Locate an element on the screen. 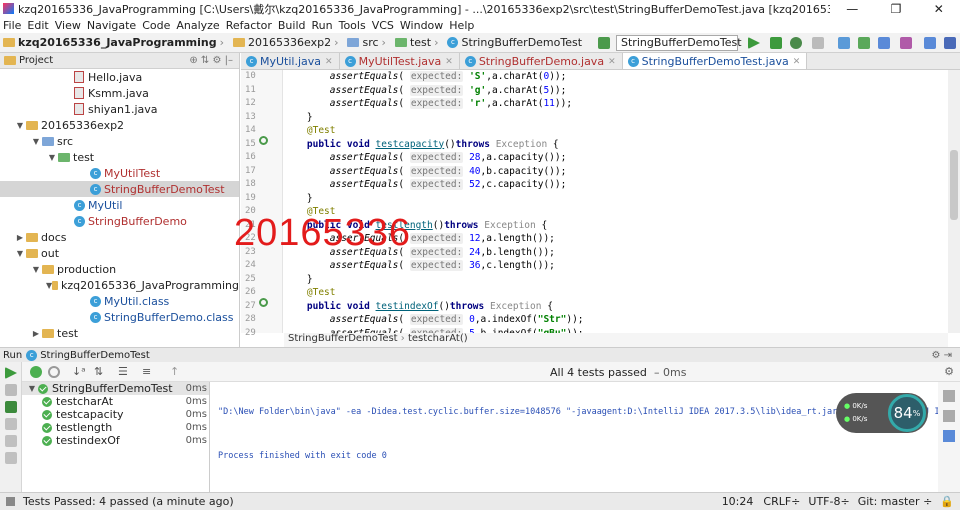  project-structure-icon is located at coordinates (930, 43).